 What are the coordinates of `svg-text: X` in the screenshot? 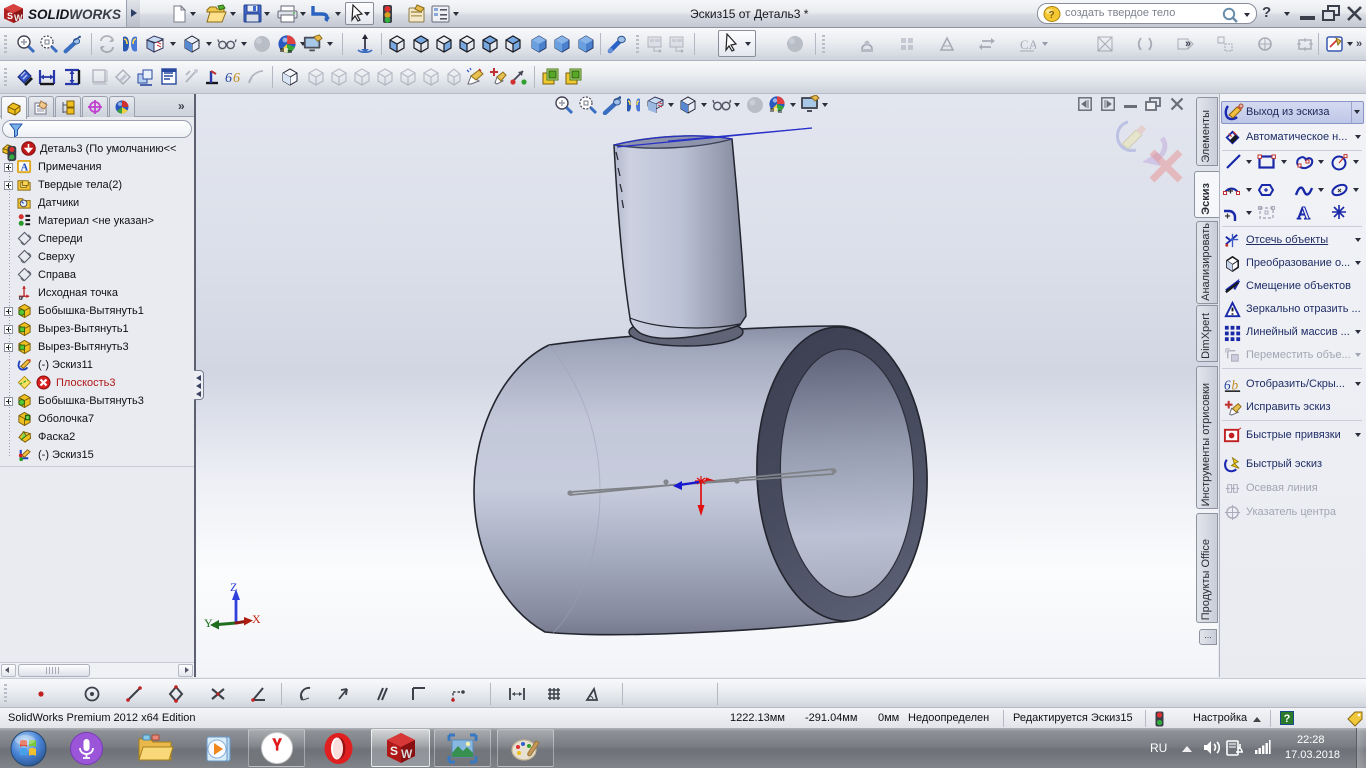 It's located at (256, 619).